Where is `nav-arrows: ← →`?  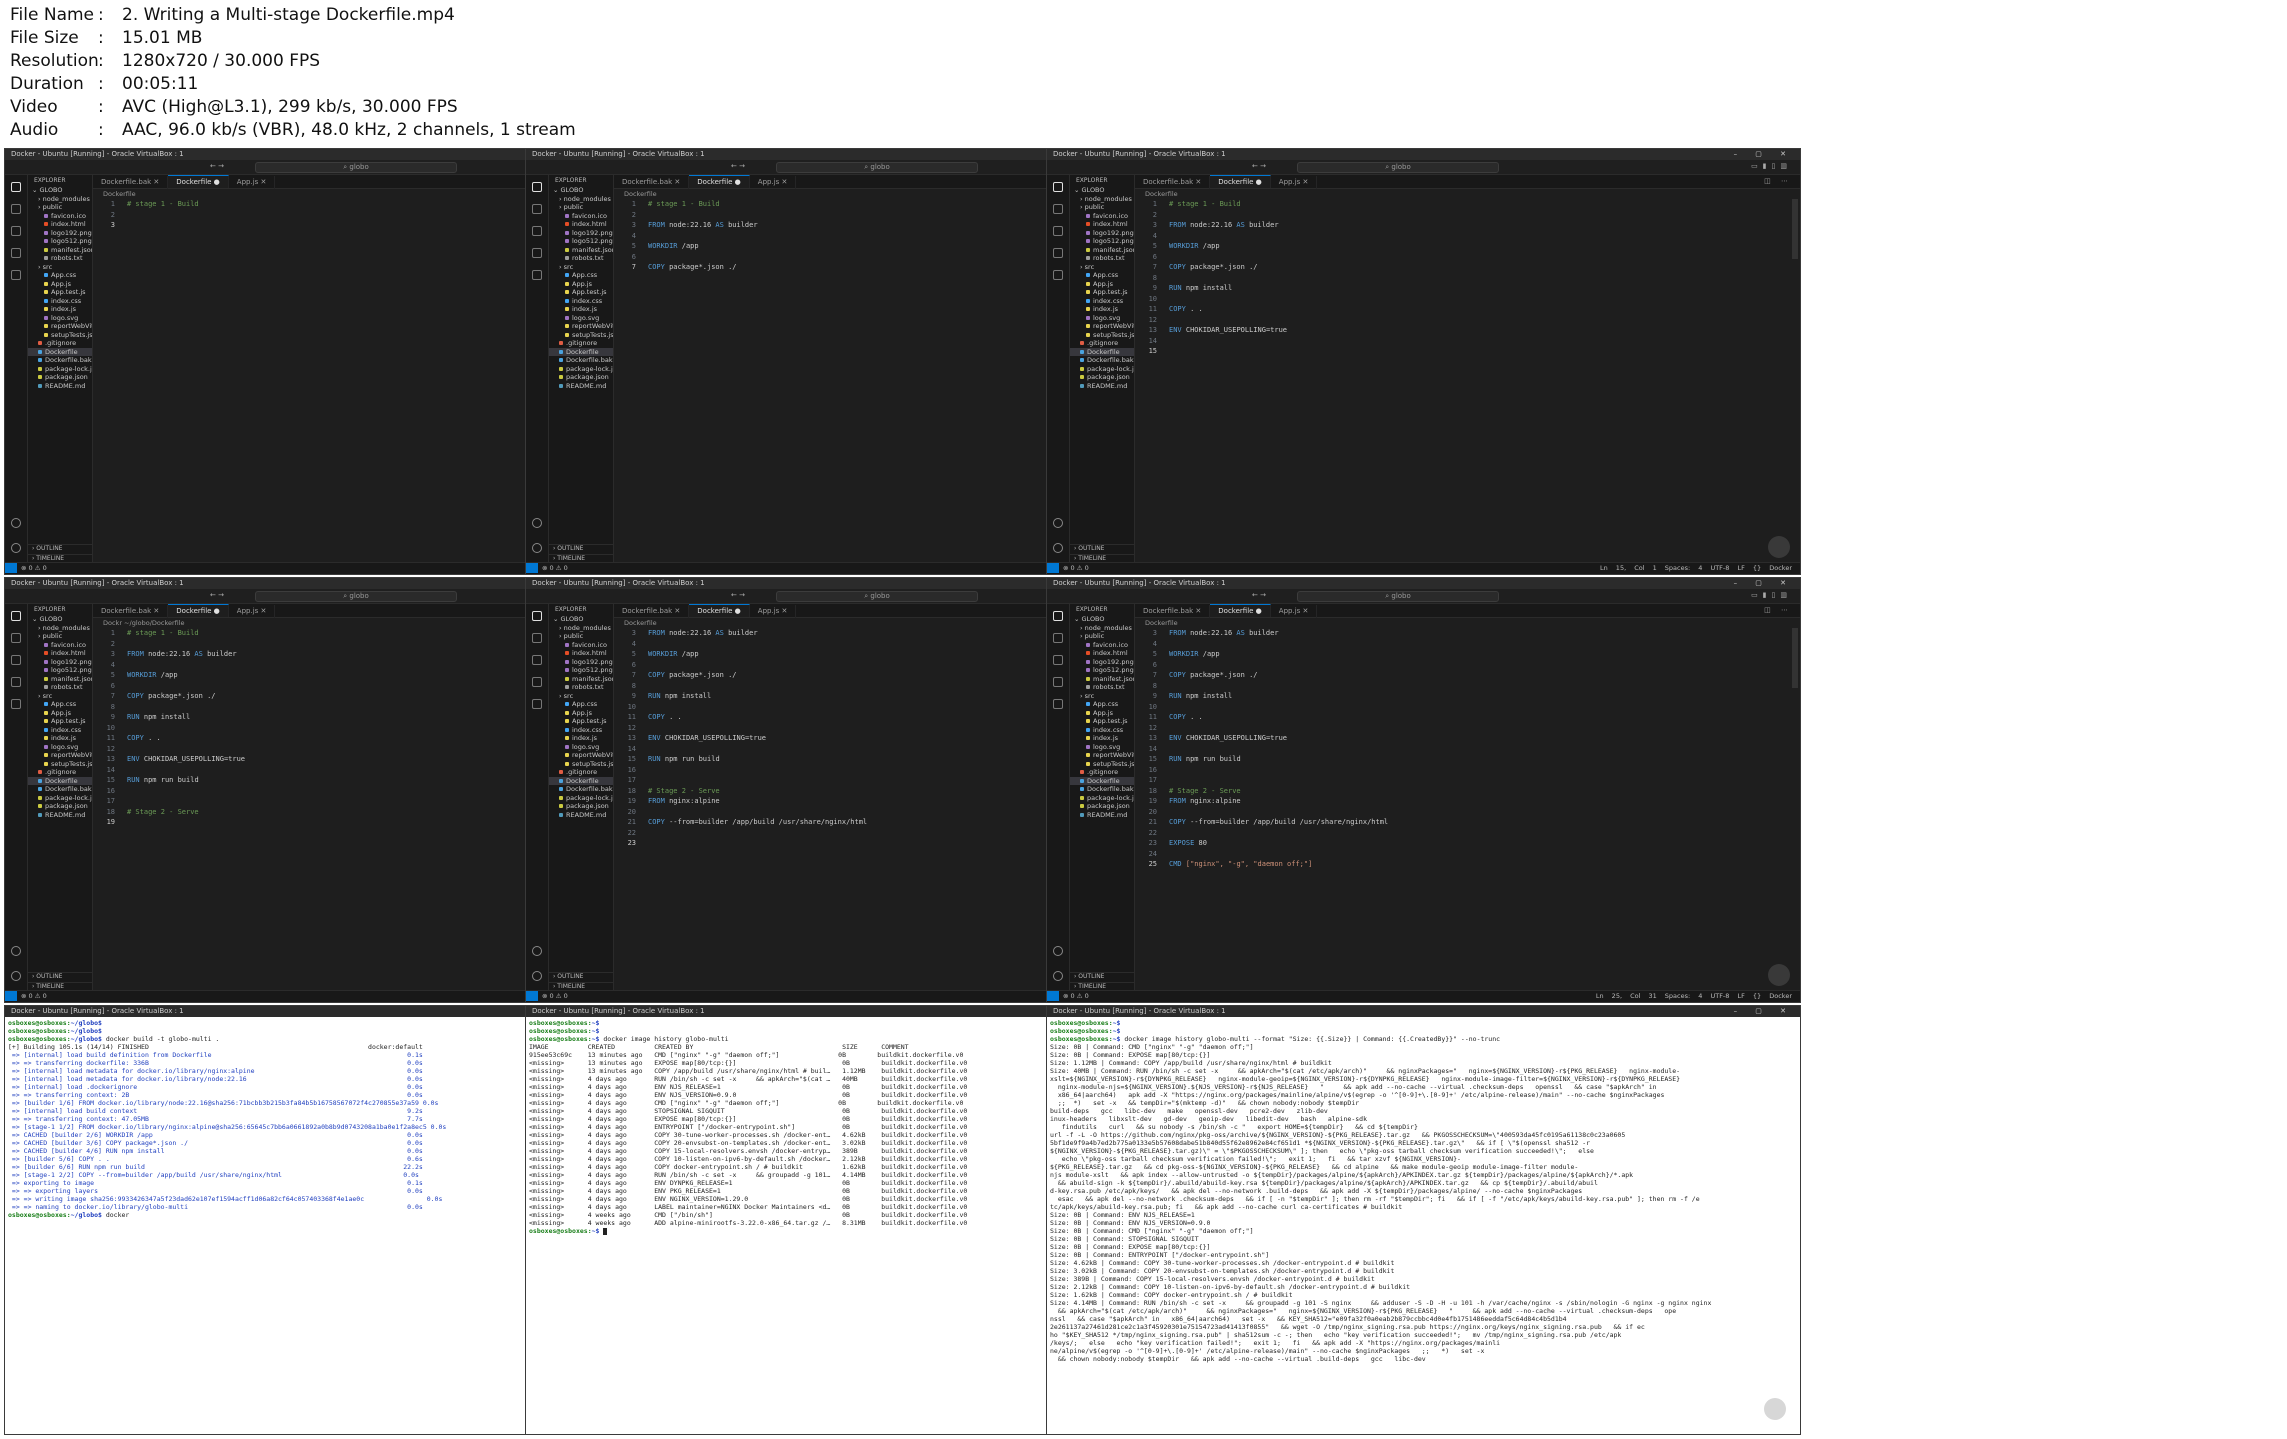 nav-arrows: ← → is located at coordinates (217, 595).